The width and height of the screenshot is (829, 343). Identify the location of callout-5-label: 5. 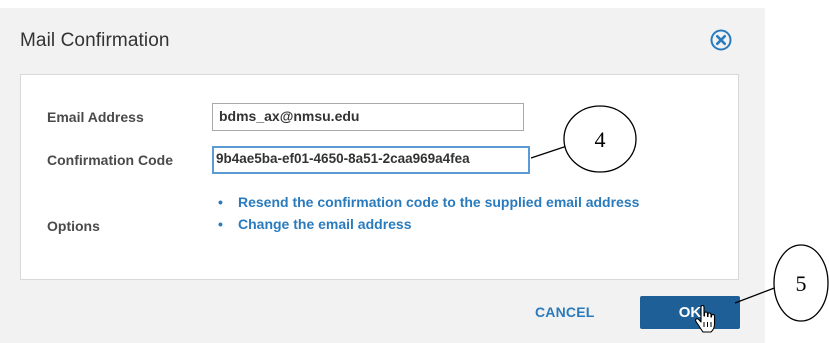
(801, 283).